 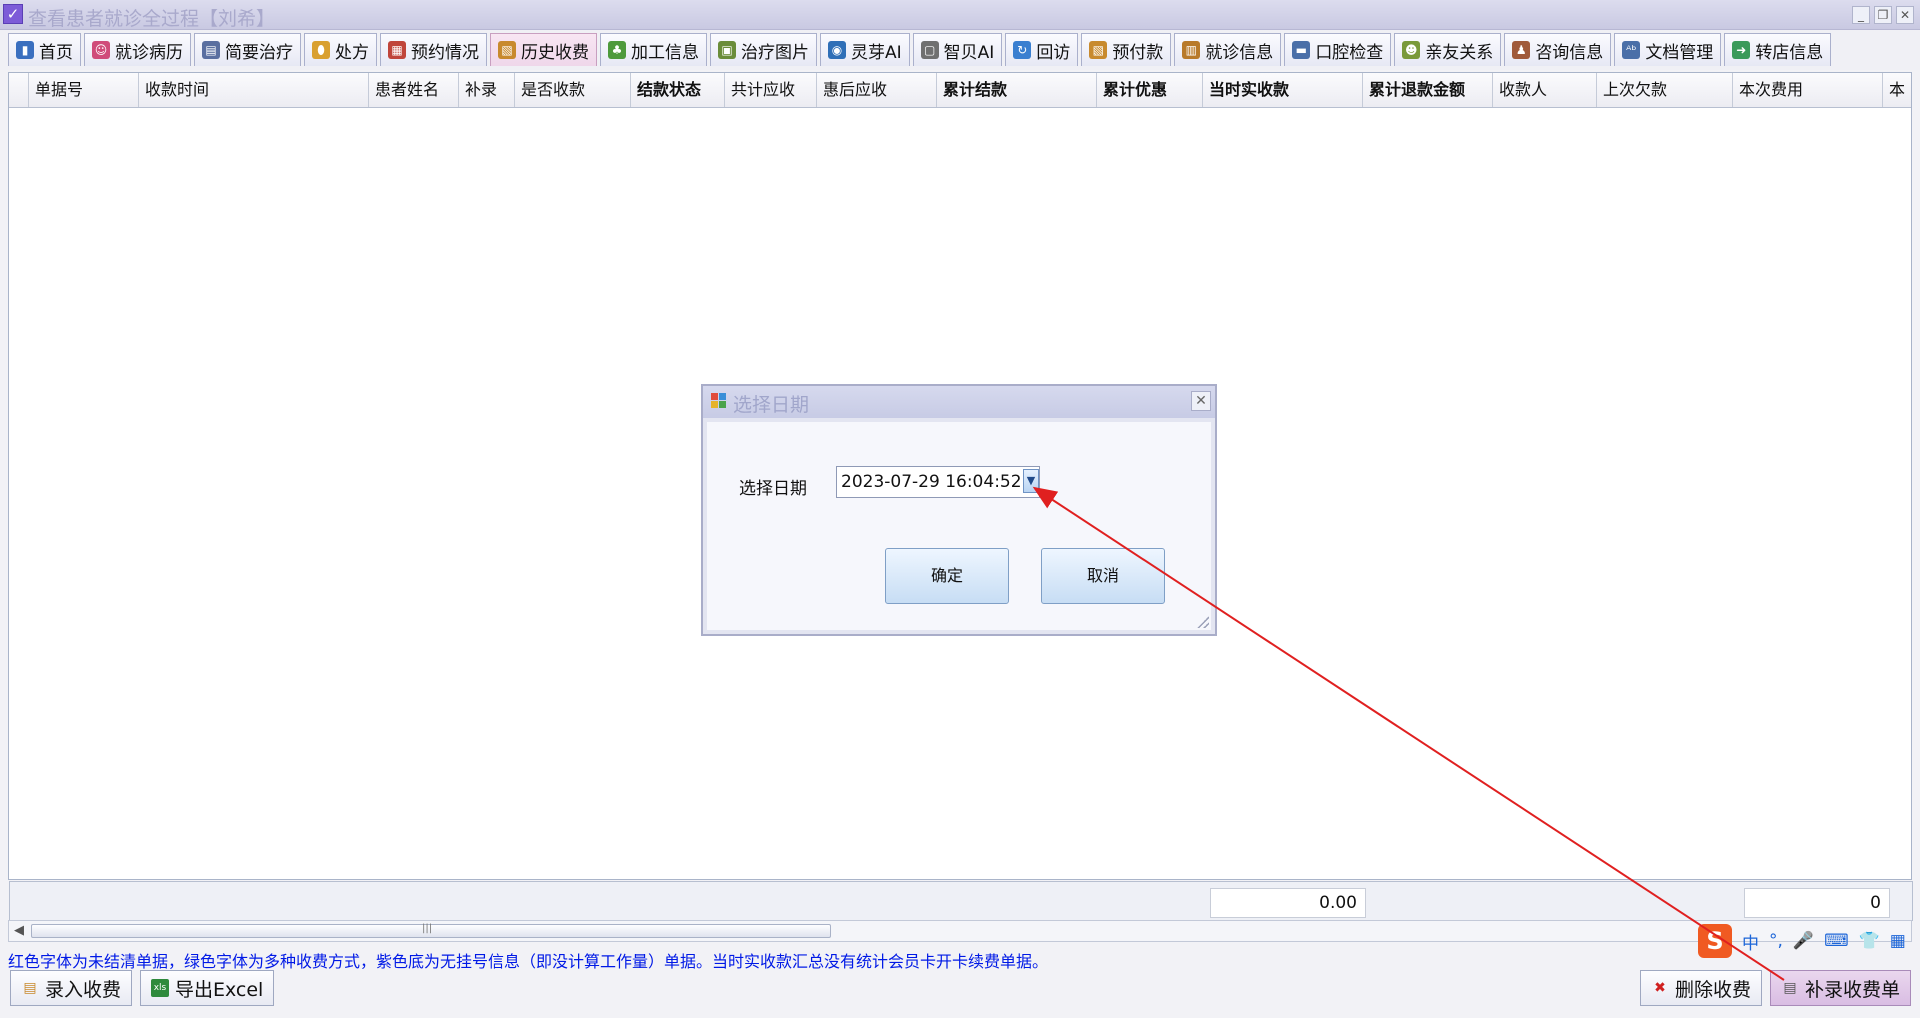 I want to click on tab-label: 口腔检查, so click(x=1349, y=52).